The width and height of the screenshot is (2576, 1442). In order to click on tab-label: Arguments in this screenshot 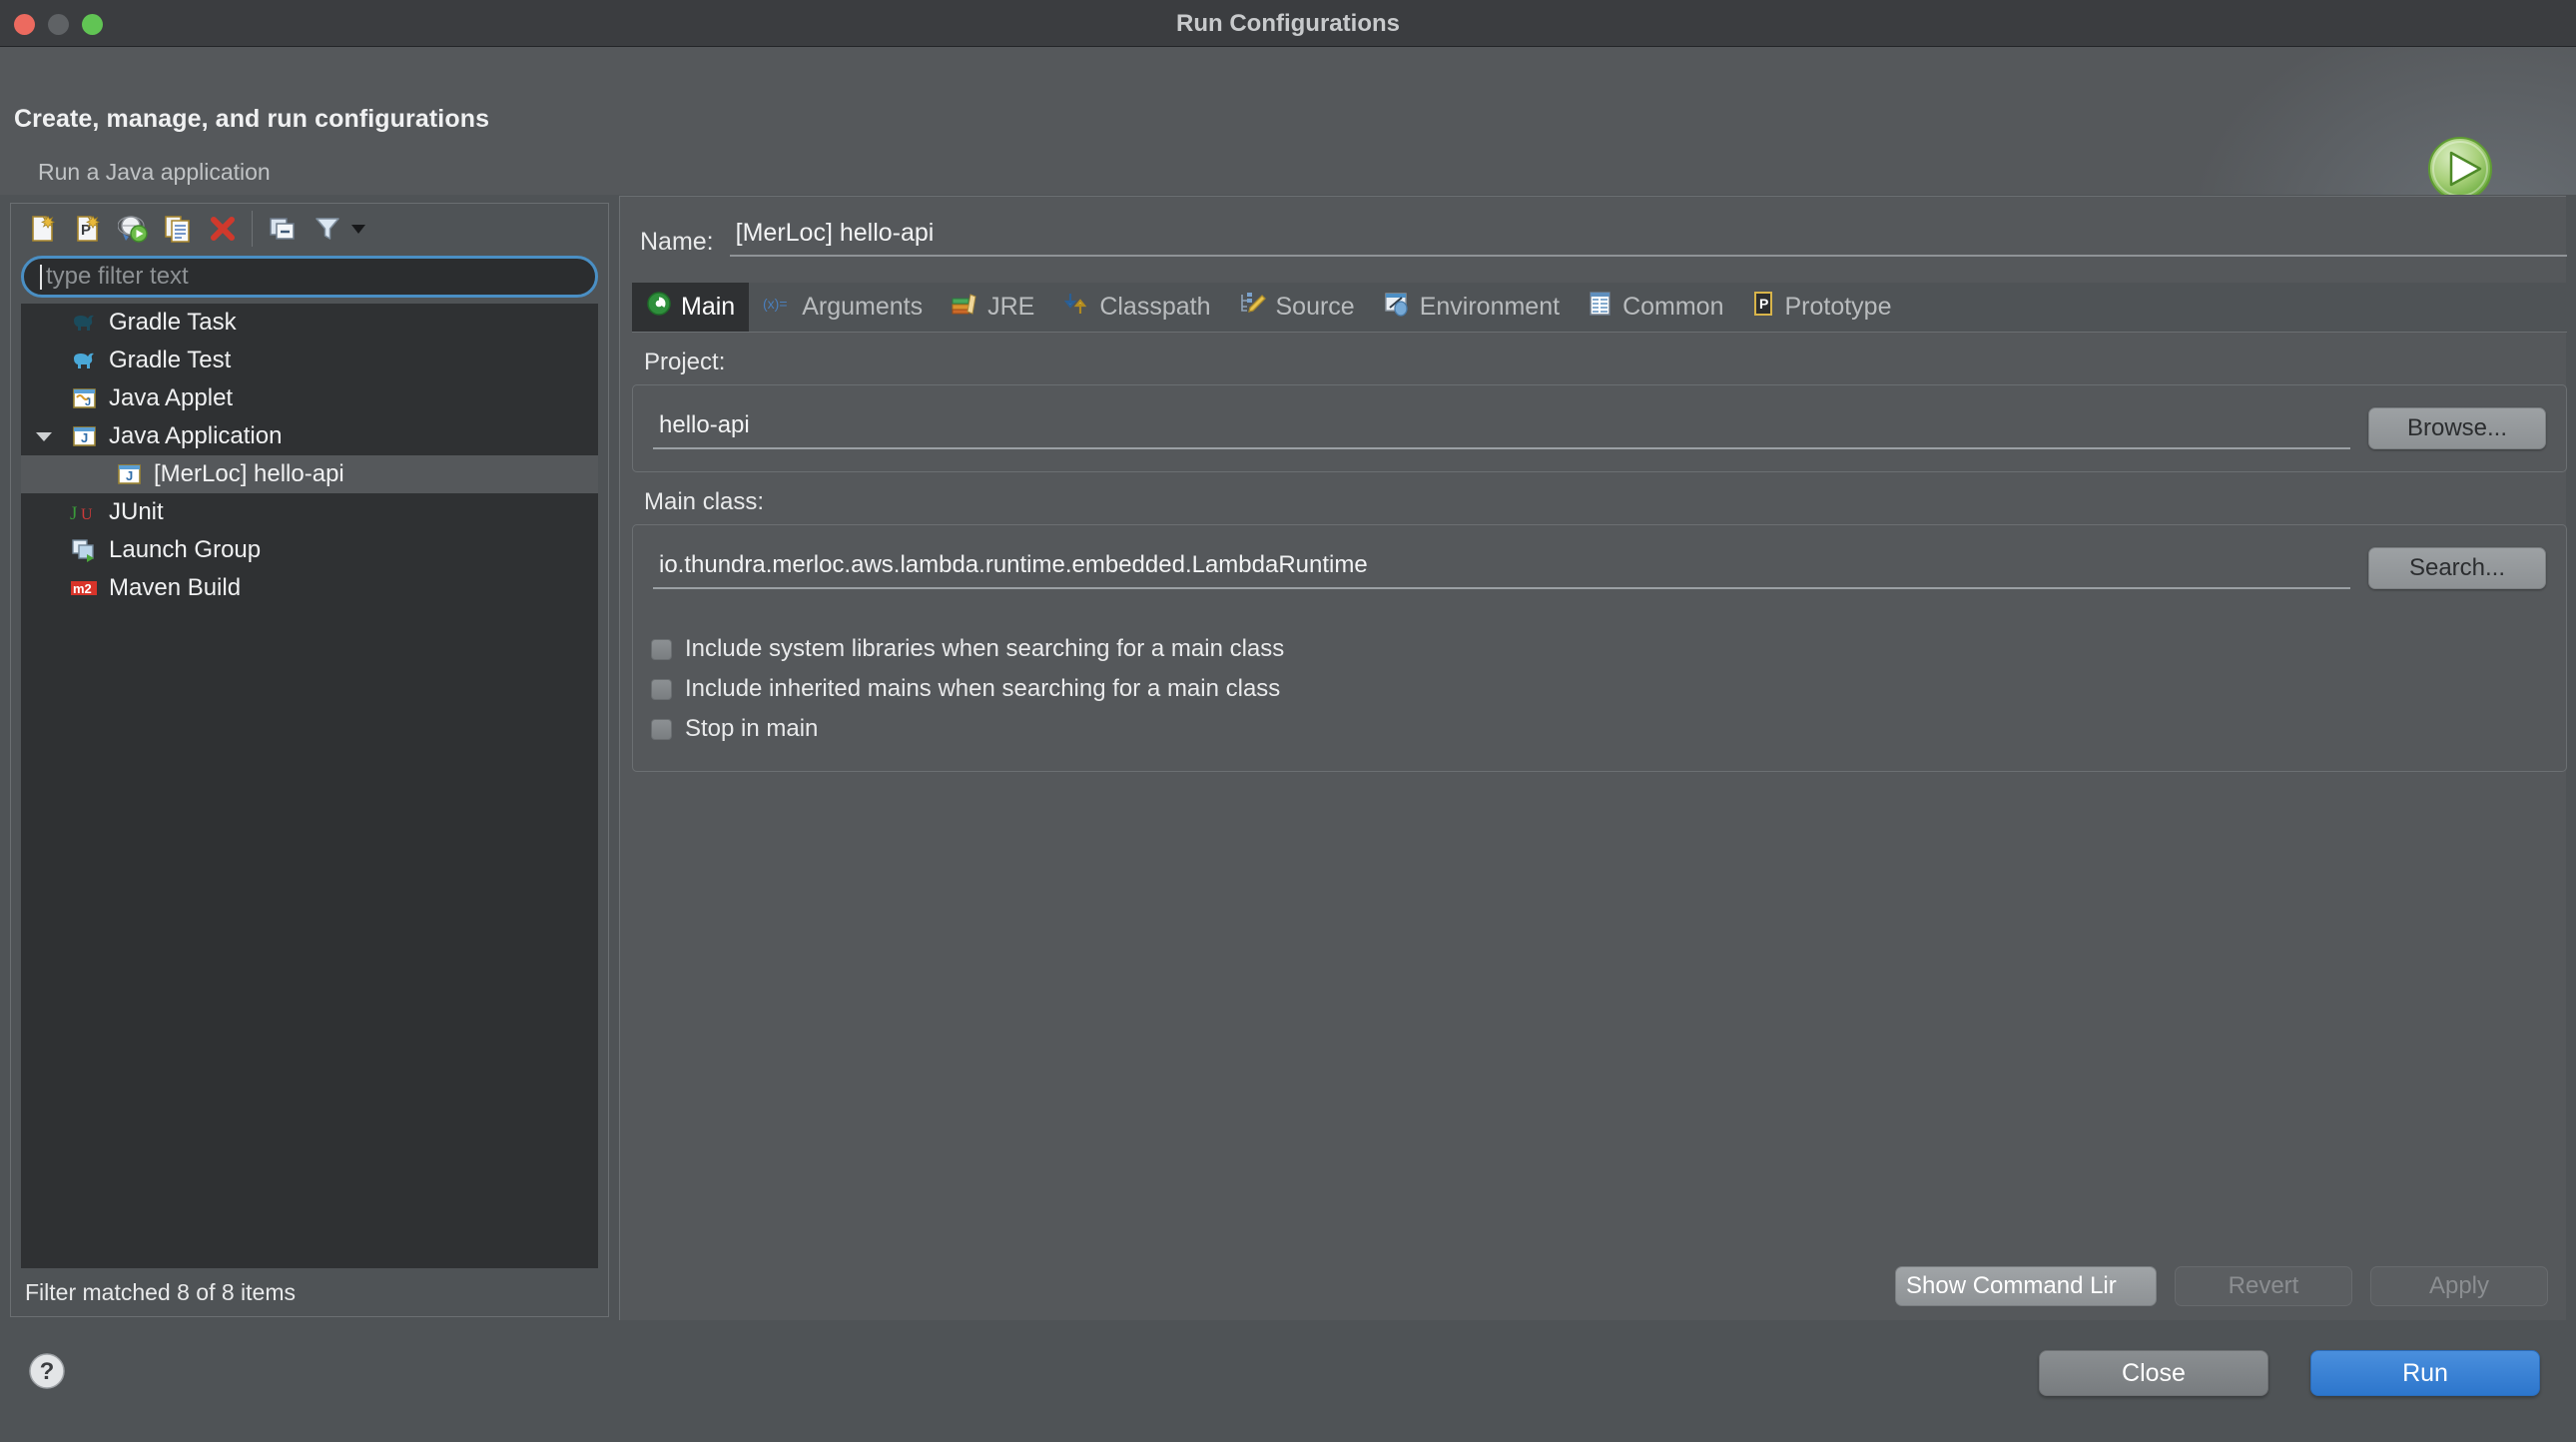, I will do `click(863, 307)`.